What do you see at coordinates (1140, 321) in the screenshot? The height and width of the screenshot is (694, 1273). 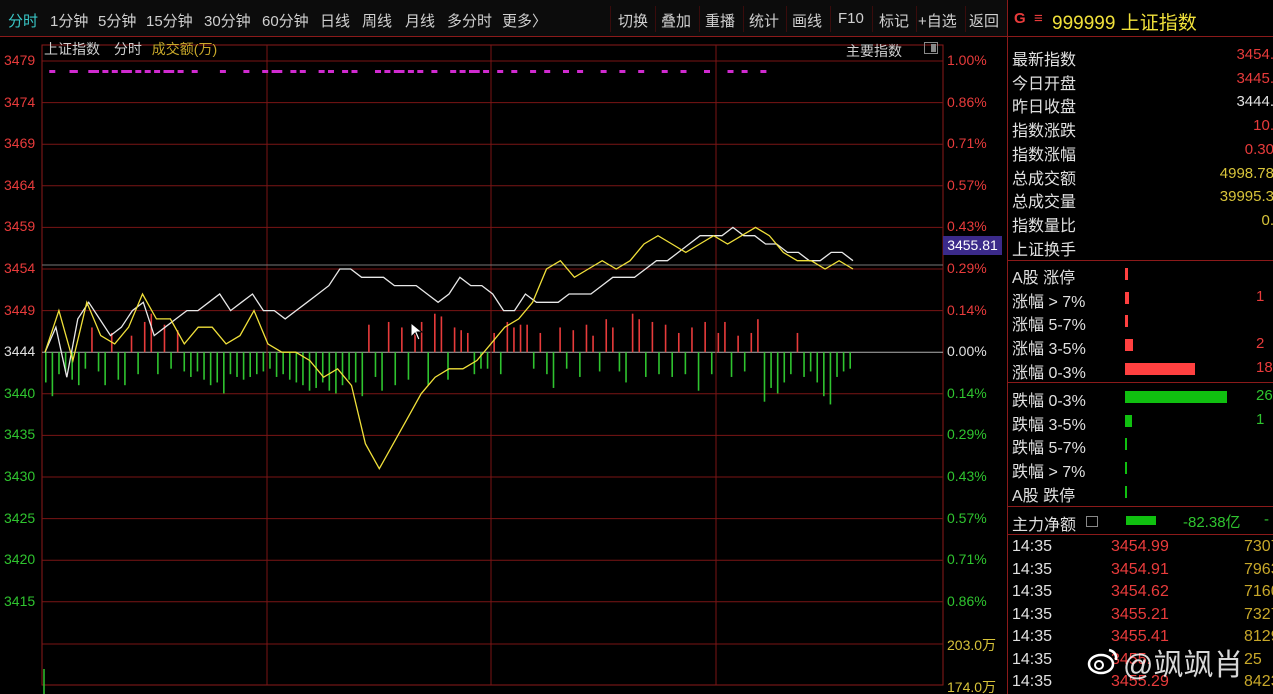 I see `breadth-row: 涨幅 5-7%` at bounding box center [1140, 321].